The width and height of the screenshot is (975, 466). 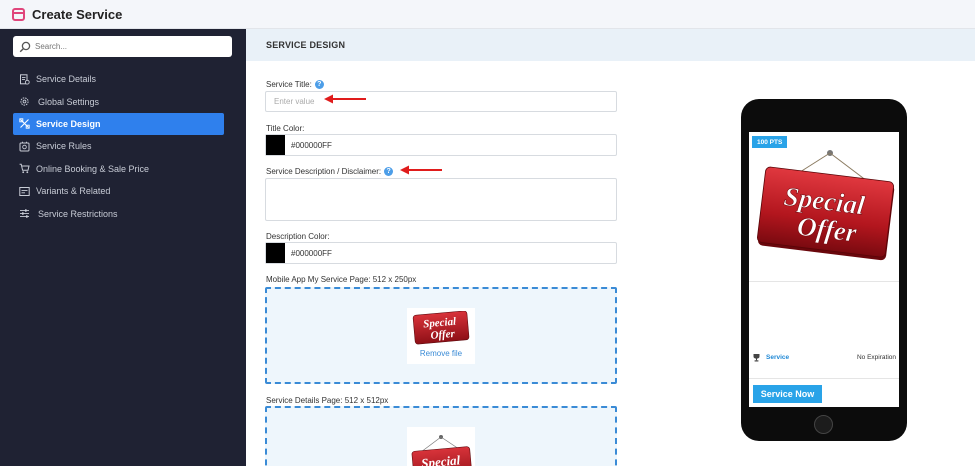 I want to click on expiration-text: No Expiration, so click(x=876, y=357).